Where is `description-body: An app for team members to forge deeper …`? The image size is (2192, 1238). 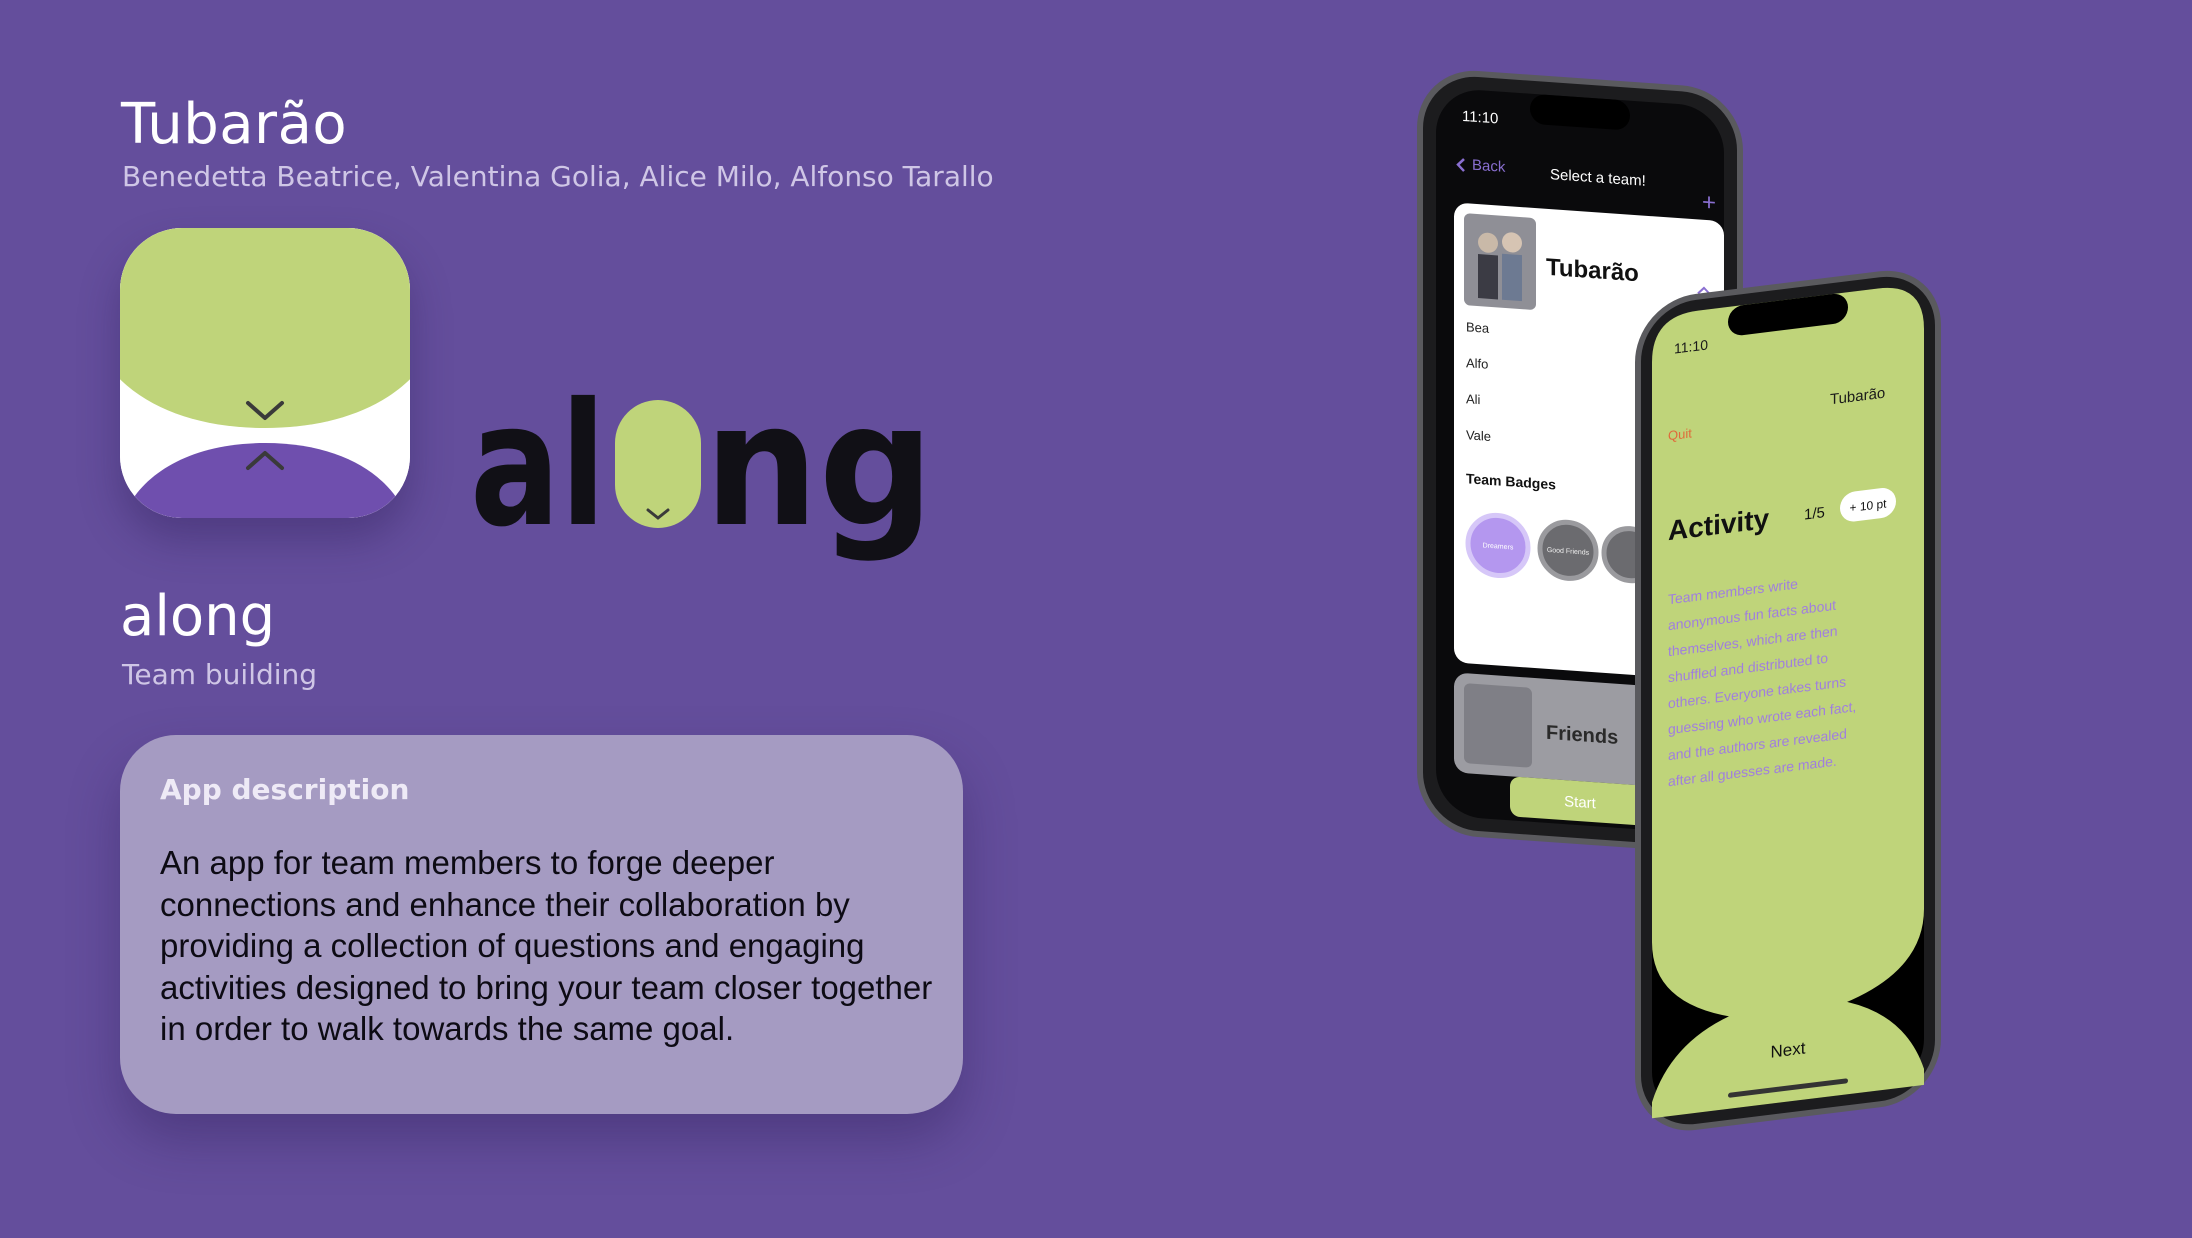
description-body: An app for team members to forge deeper … is located at coordinates (546, 945).